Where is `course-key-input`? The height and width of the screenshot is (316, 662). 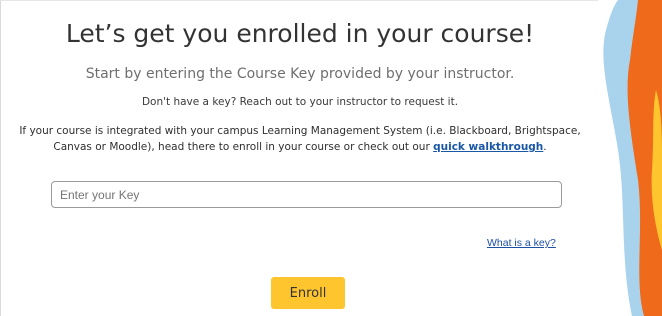 course-key-input is located at coordinates (306, 194).